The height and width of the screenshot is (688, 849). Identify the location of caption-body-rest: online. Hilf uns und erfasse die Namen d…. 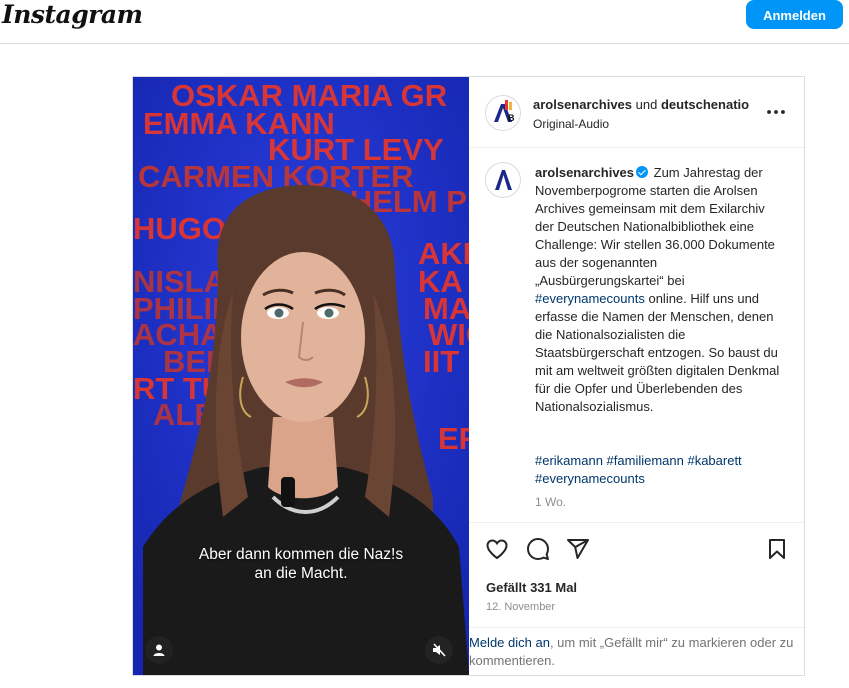
(657, 352).